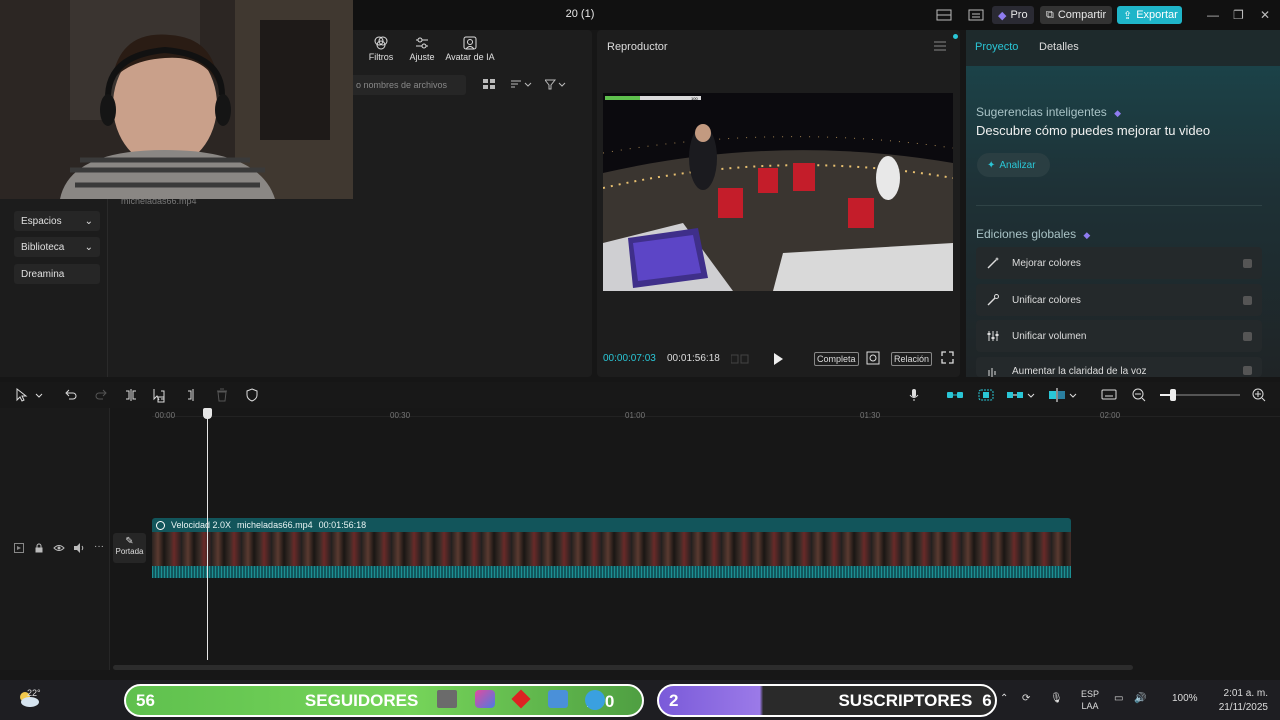 This screenshot has width=1280, height=720. What do you see at coordinates (59, 548) in the screenshot?
I see `eye-icon` at bounding box center [59, 548].